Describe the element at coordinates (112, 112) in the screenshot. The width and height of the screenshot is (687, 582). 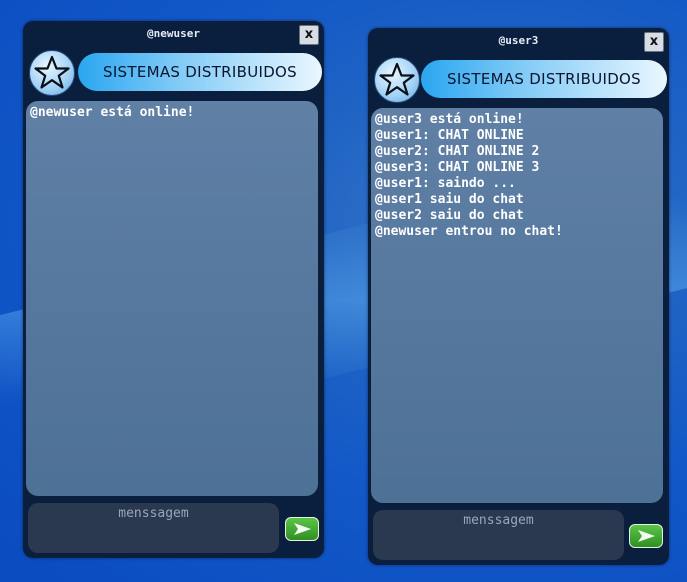
I see `message-line: @newuser está online!` at that location.